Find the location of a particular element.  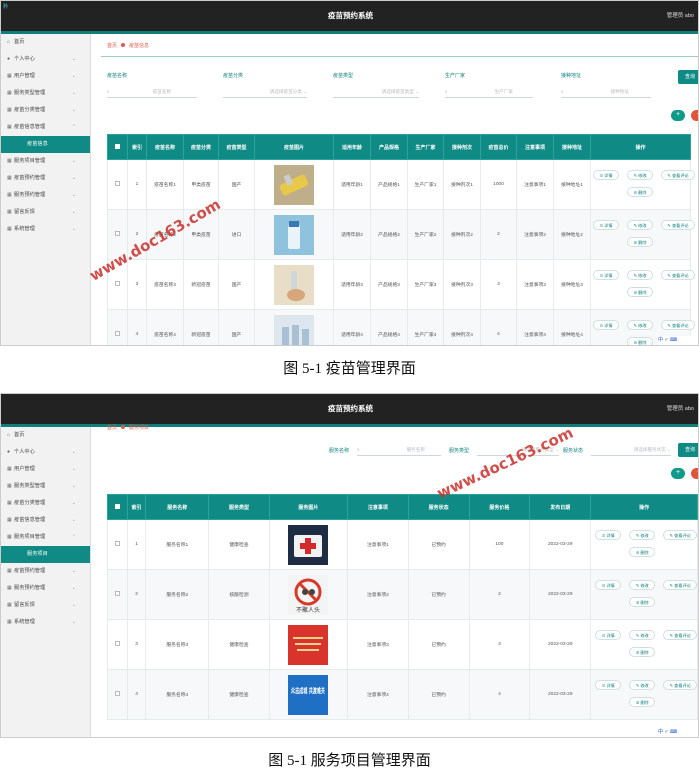

table-cell: 注意事项4 is located at coordinates (535, 327).